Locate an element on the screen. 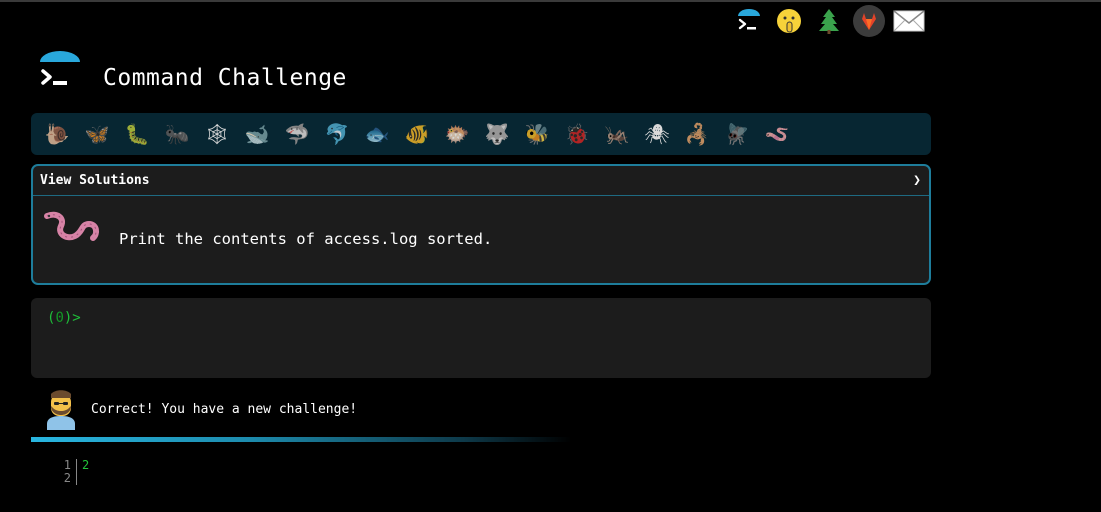  worm-icon: 🪱 is located at coordinates (777, 134).